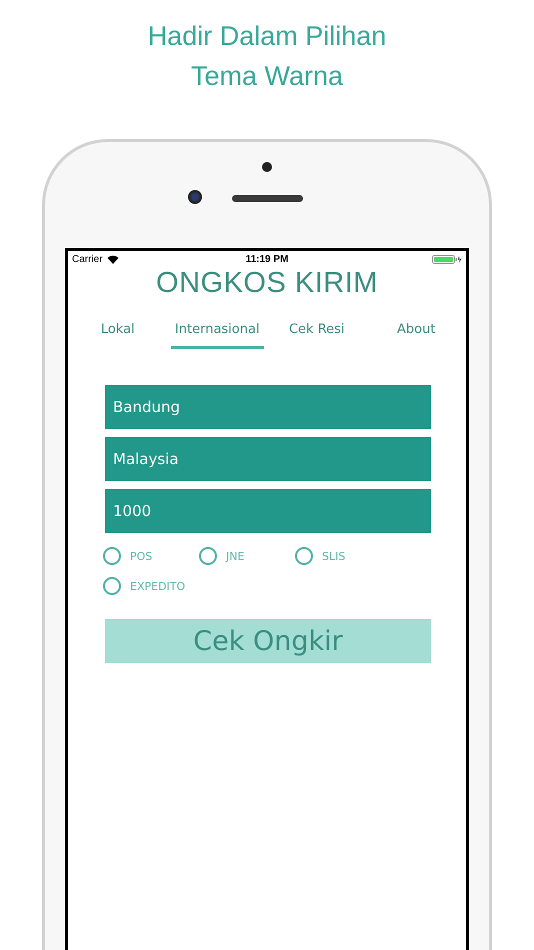 Image resolution: width=534 pixels, height=950 pixels. What do you see at coordinates (217, 331) in the screenshot?
I see `tab: Internasional` at bounding box center [217, 331].